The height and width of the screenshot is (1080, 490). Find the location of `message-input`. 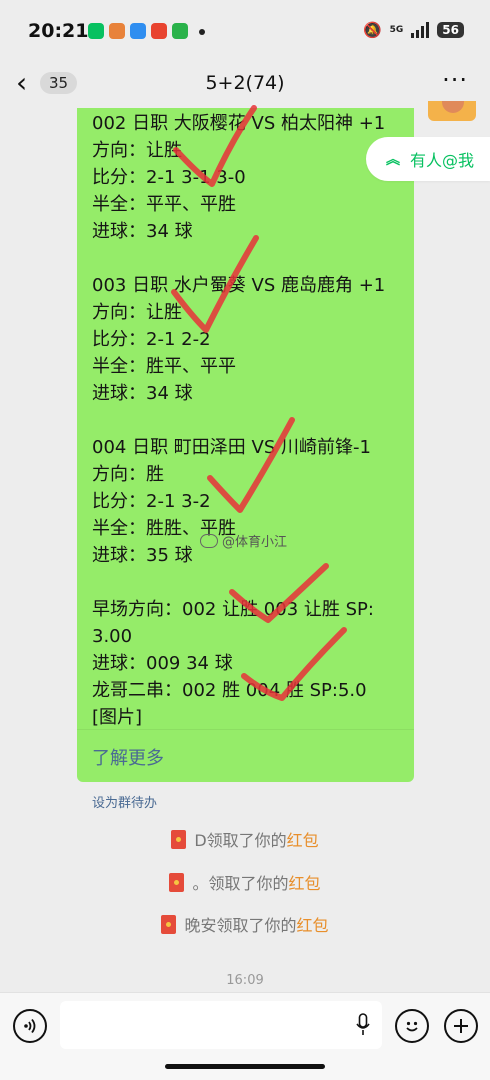

message-input is located at coordinates (221, 1025).